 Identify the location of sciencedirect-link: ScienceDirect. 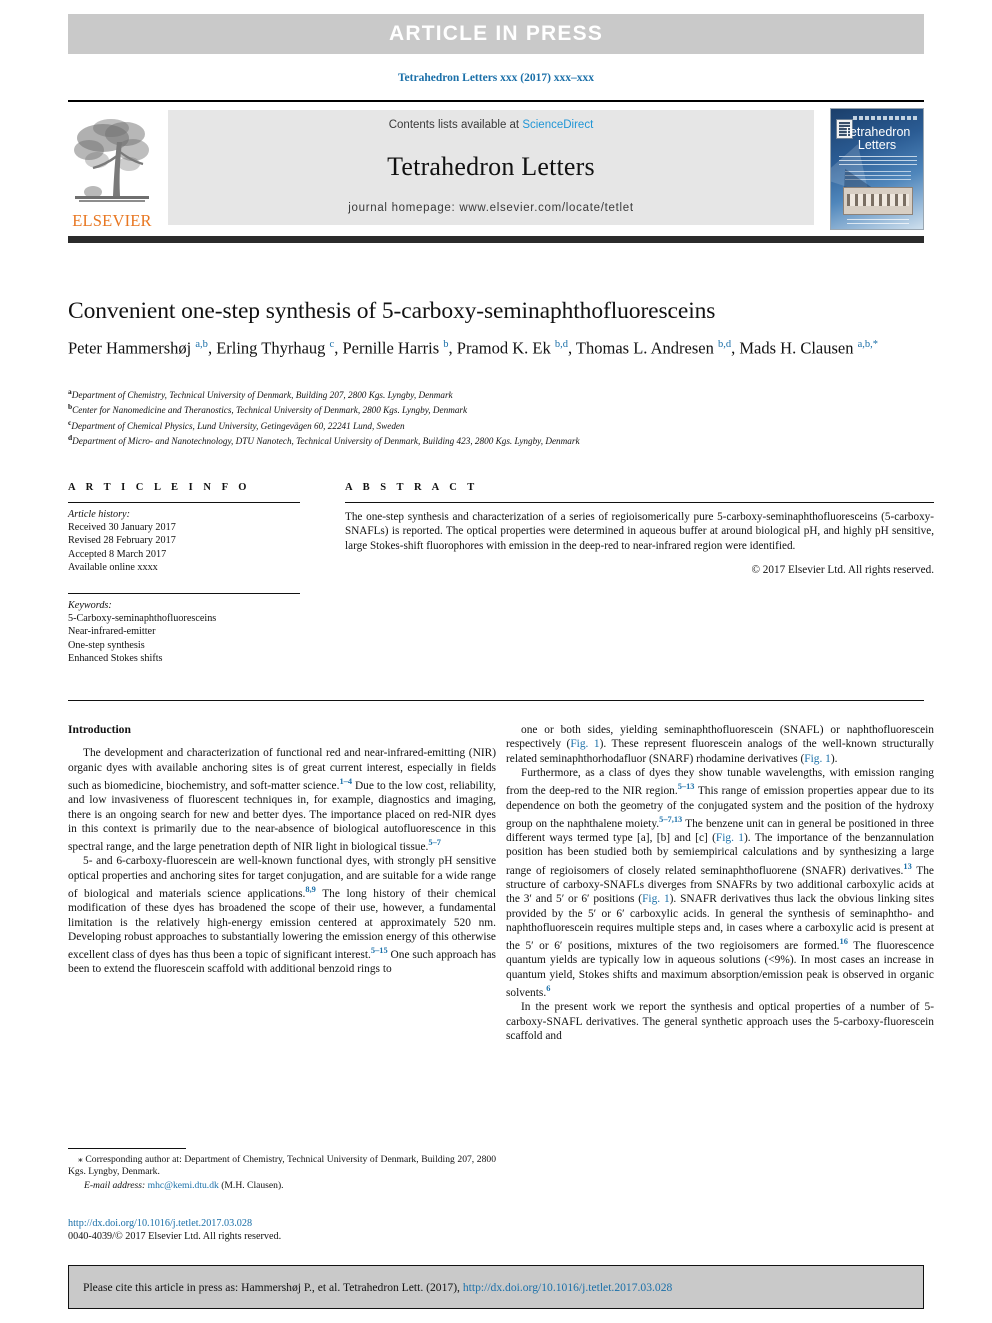
(557, 125).